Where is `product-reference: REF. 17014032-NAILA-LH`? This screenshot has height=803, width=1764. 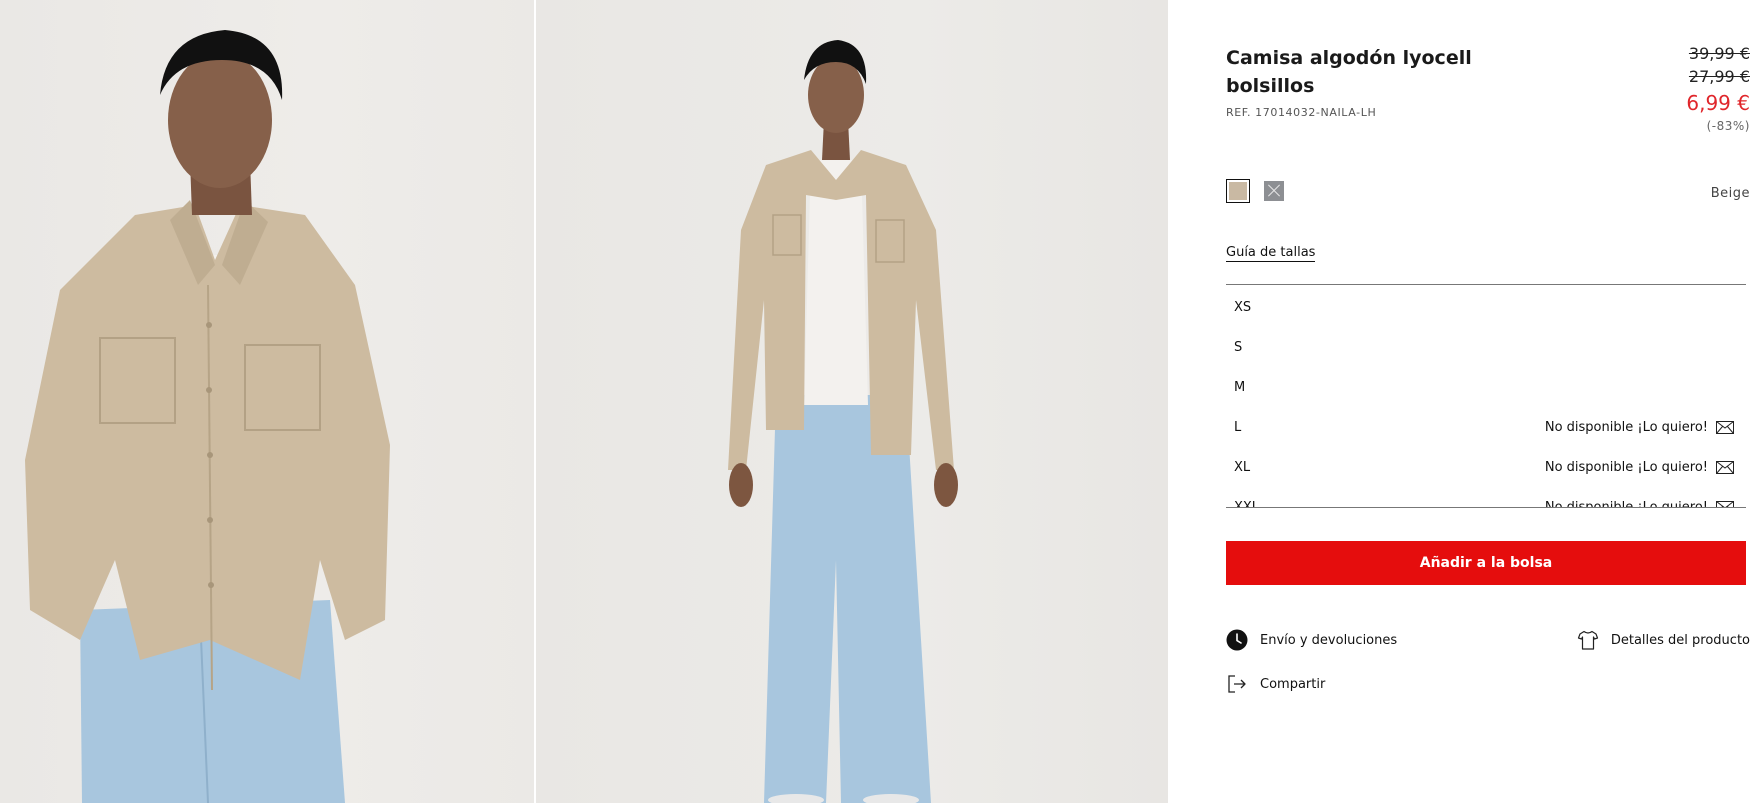 product-reference: REF. 17014032-NAILA-LH is located at coordinates (1301, 112).